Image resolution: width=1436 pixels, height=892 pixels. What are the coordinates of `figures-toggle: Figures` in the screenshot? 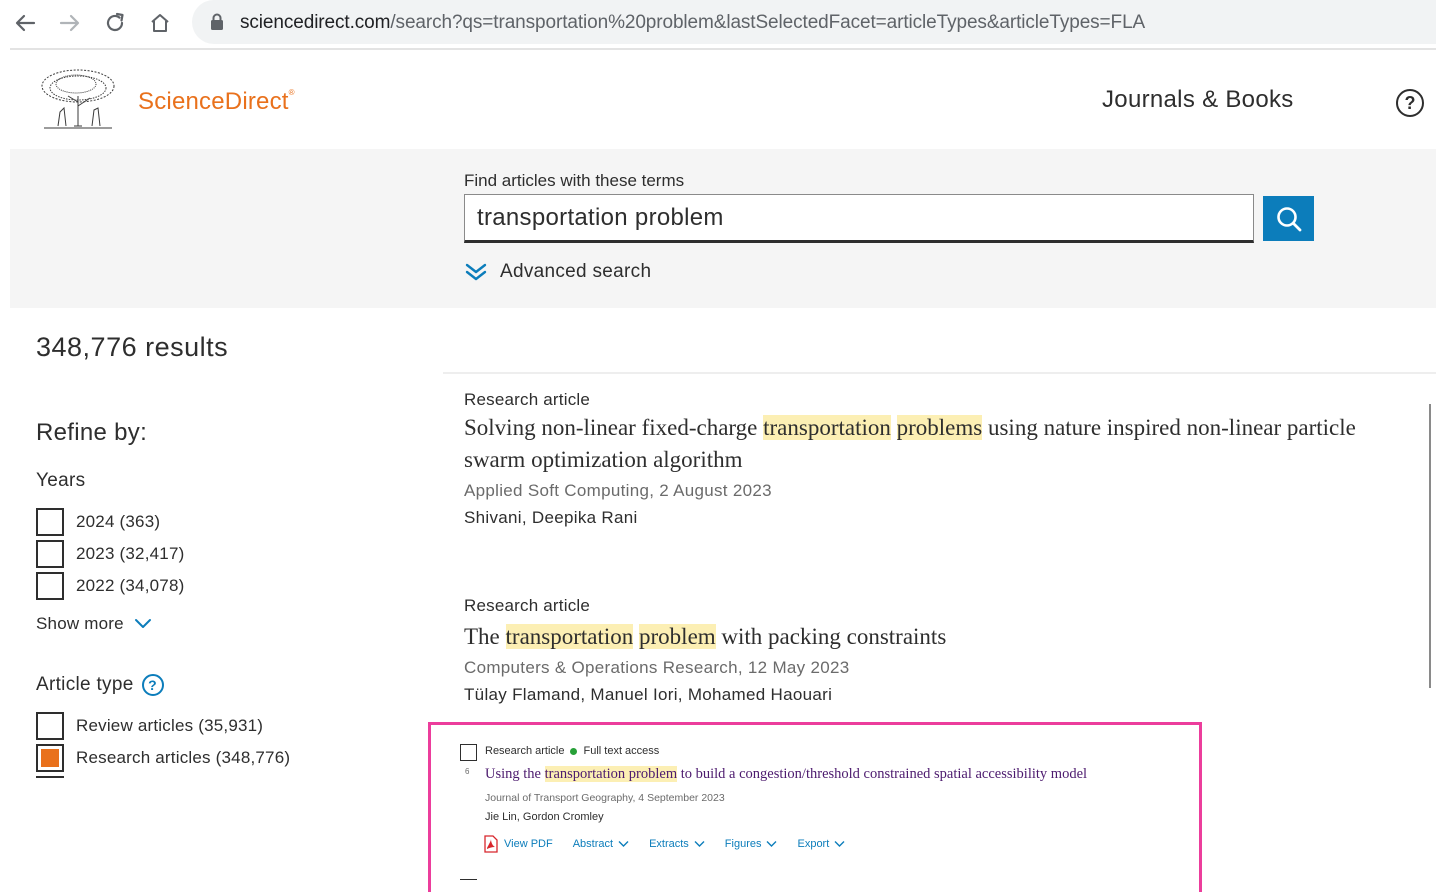 It's located at (751, 844).